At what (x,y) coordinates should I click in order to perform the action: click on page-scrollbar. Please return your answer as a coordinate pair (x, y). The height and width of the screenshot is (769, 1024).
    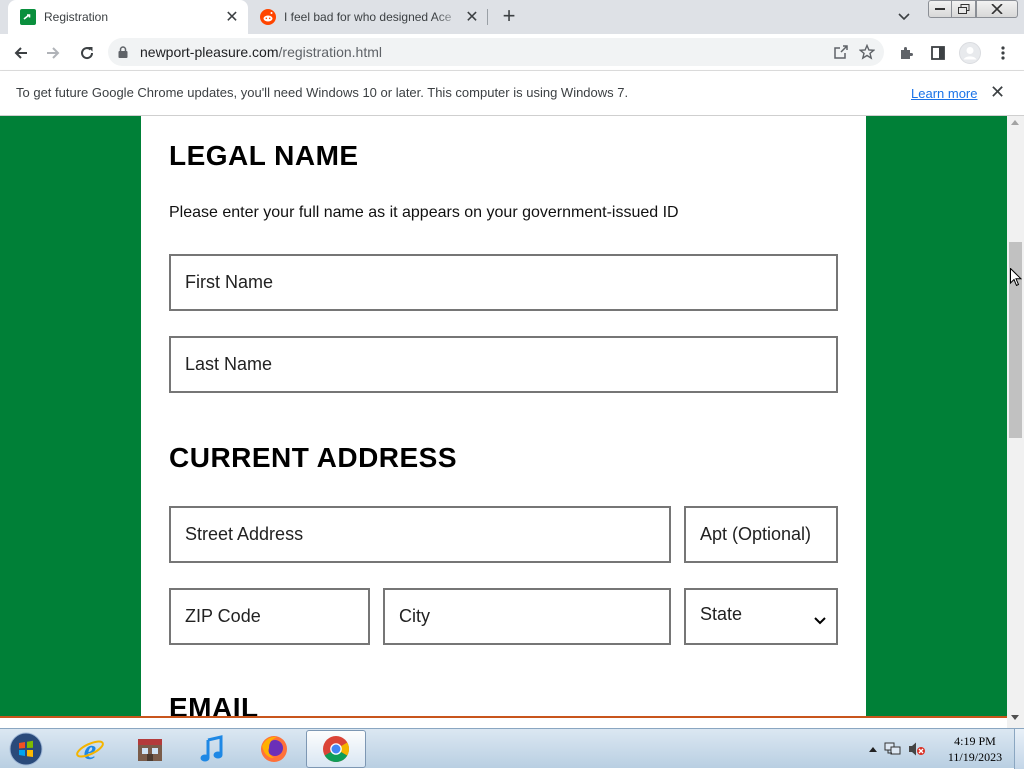
    Looking at the image, I should click on (1015, 422).